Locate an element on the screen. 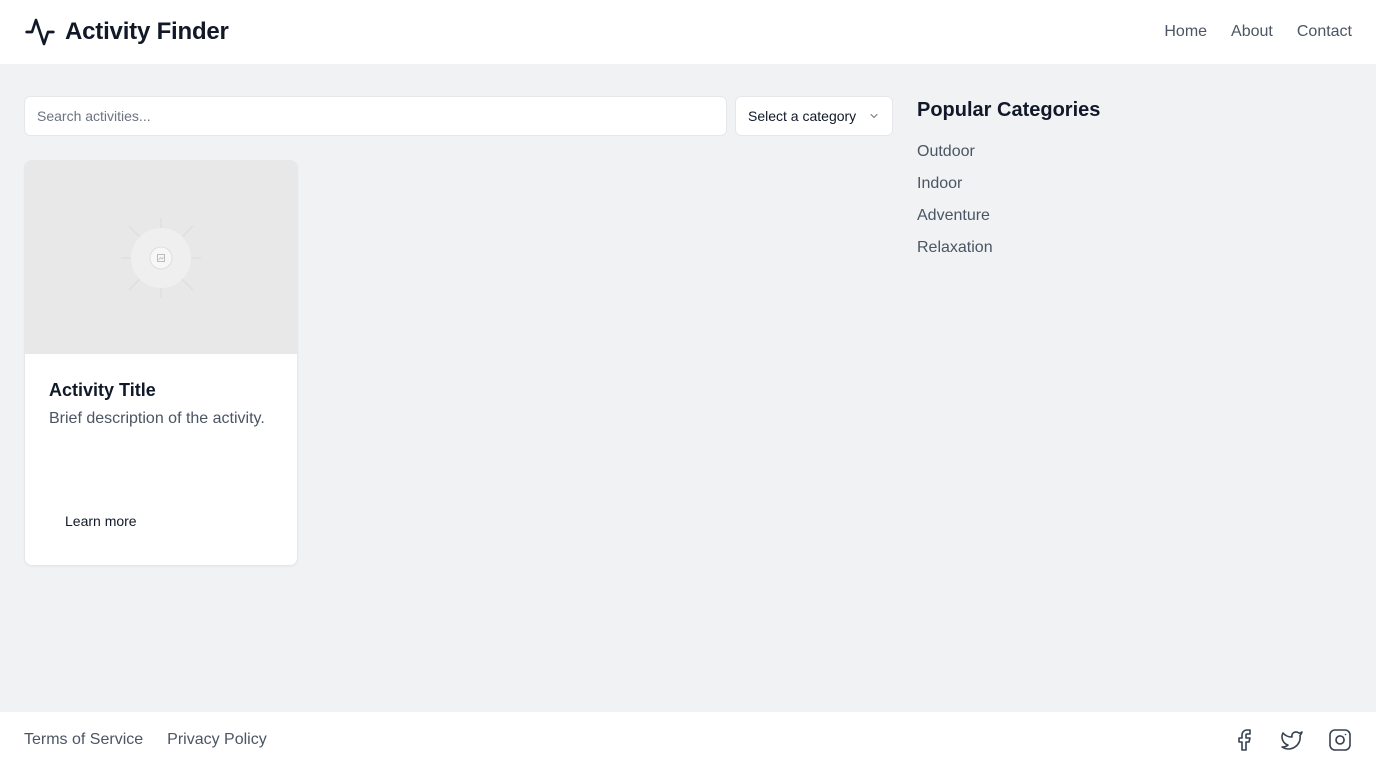  card-description: Brief description of the activity. is located at coordinates (157, 418).